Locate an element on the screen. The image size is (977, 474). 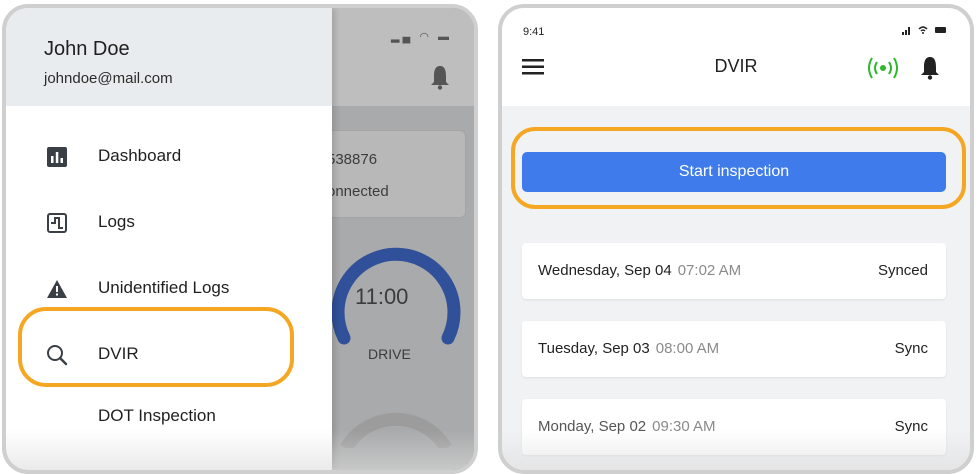
entry-time: 08:00 AM is located at coordinates (687, 348).